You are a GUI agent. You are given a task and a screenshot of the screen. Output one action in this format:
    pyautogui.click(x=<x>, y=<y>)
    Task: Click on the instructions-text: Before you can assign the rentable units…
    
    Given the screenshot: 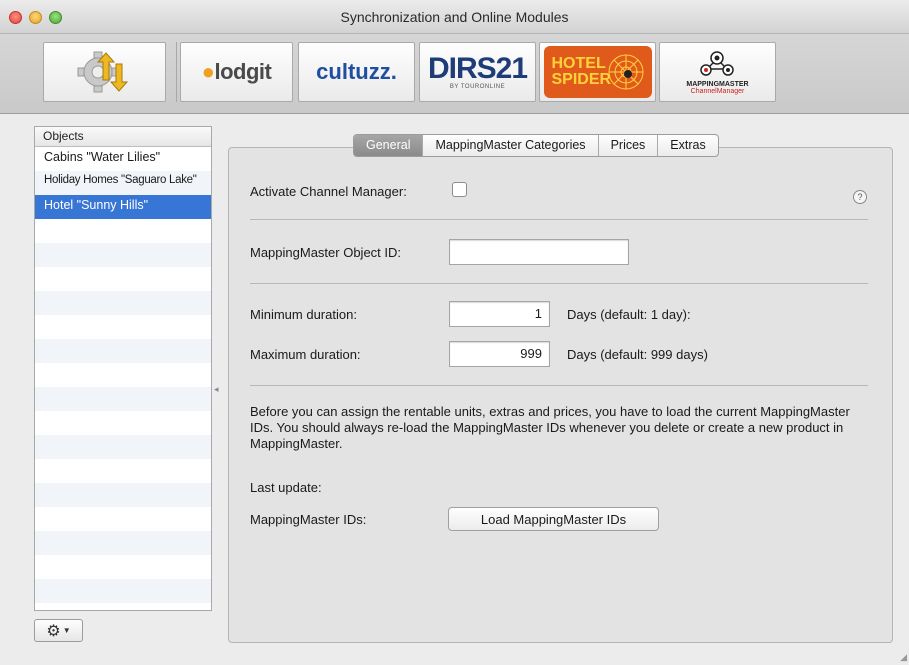 What is the action you would take?
    pyautogui.click(x=550, y=427)
    